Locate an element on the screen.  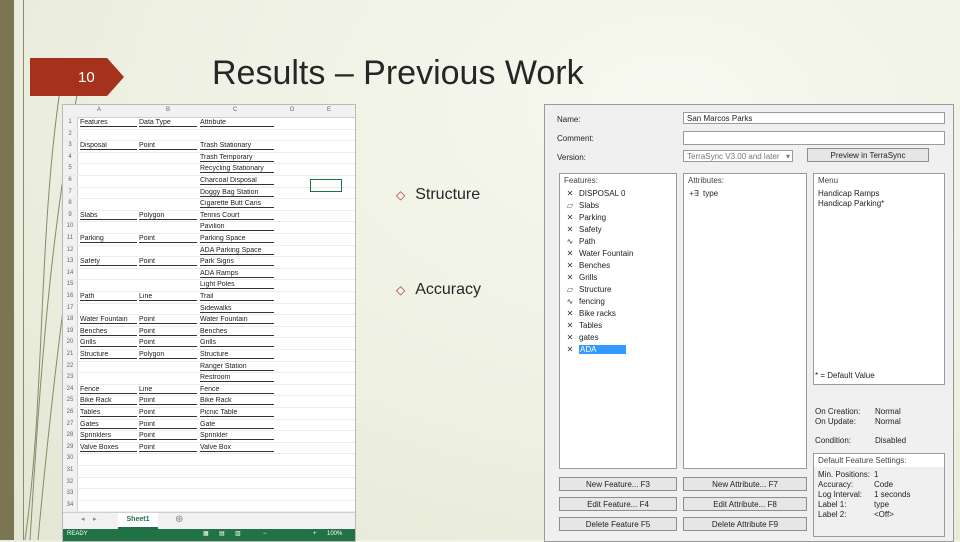
edit-attribute-button: Edit Attribute... F8 is located at coordinates (745, 504).